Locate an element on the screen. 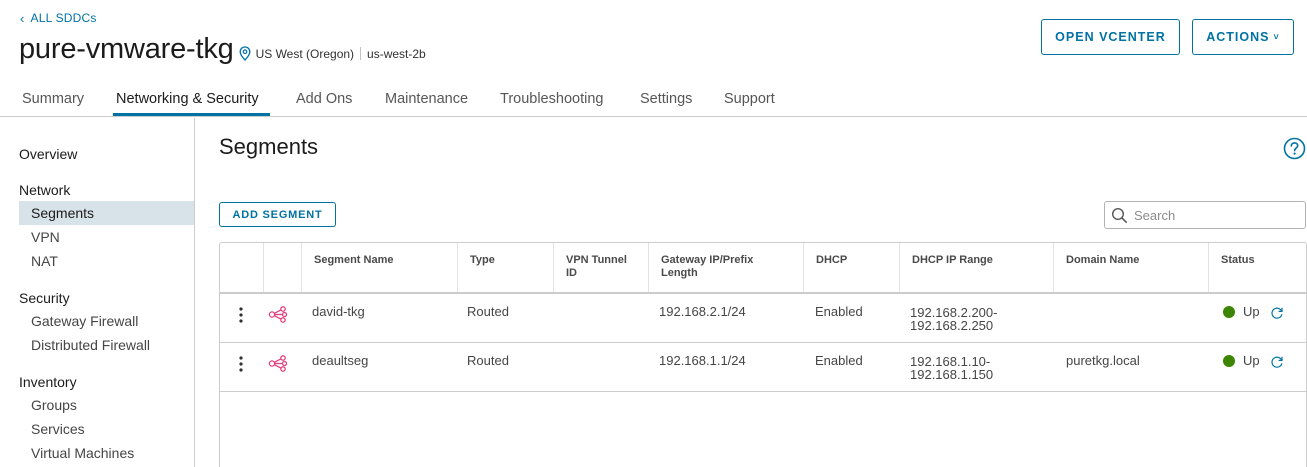 The height and width of the screenshot is (467, 1307). tab-networking-security: Networking & Security is located at coordinates (187, 99).